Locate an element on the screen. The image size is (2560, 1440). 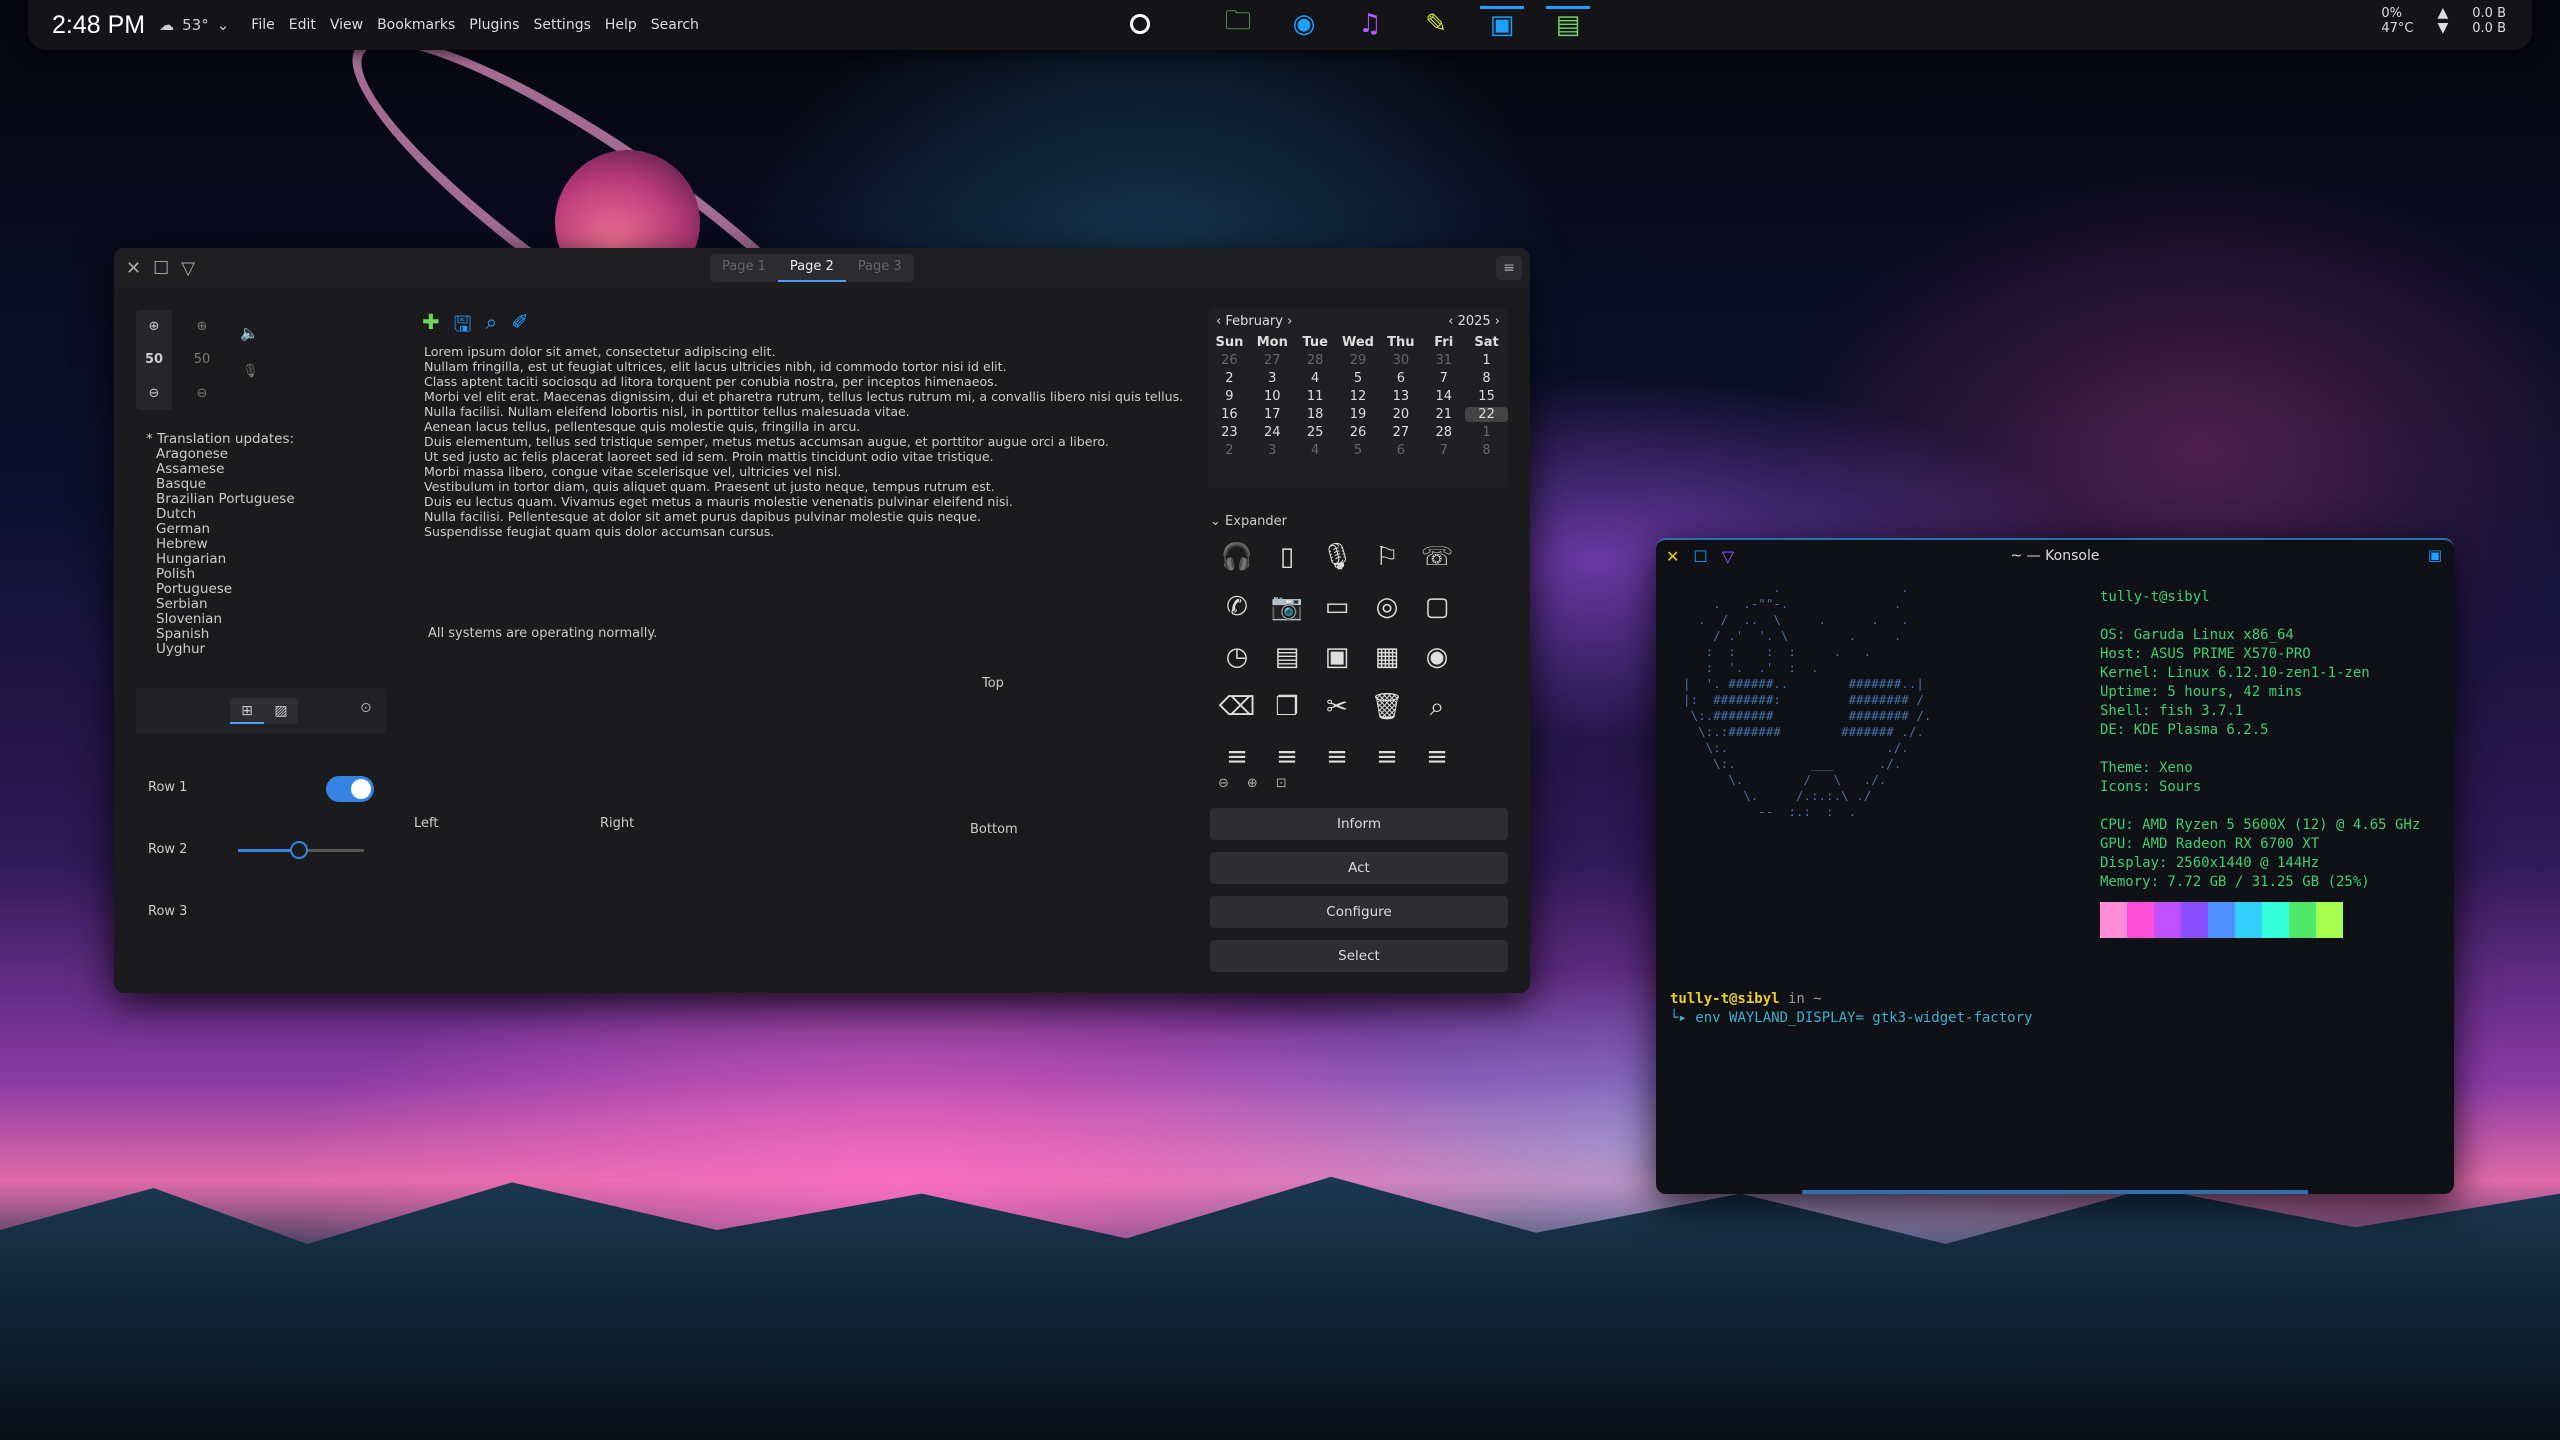
calendar-day: 25 is located at coordinates (1315, 432).